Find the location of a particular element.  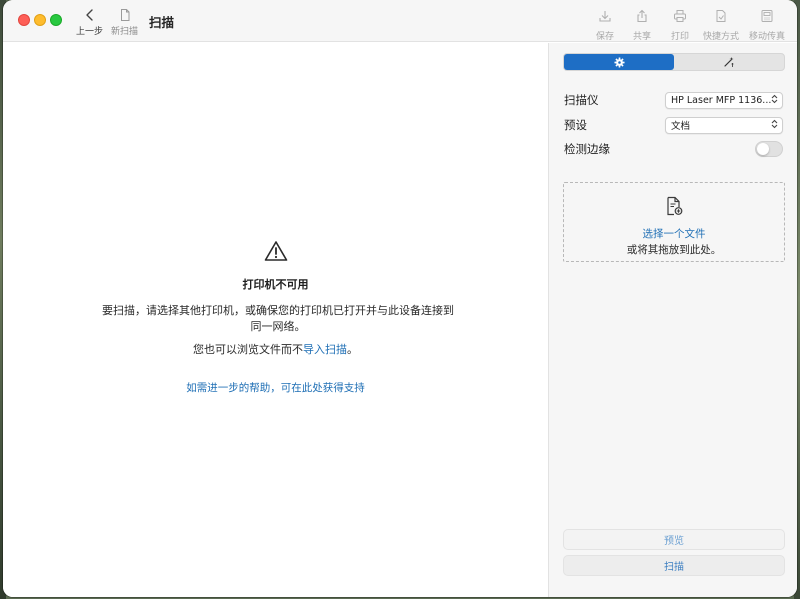

browse-files-prefix: 您也可以浏览文件而不 is located at coordinates (248, 349).